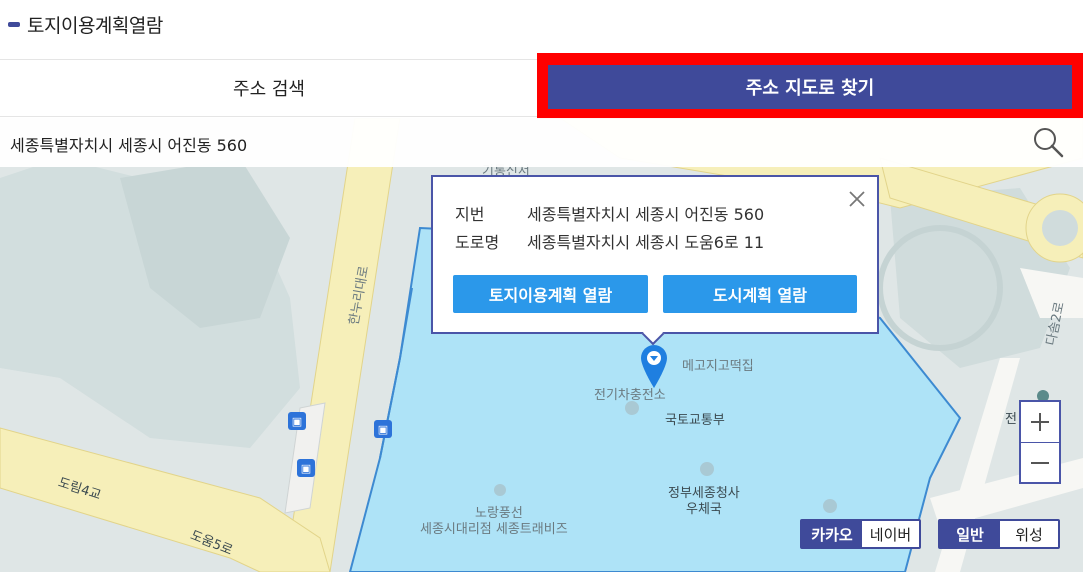  I want to click on poi-label-post-office: 우체국, so click(704, 509).